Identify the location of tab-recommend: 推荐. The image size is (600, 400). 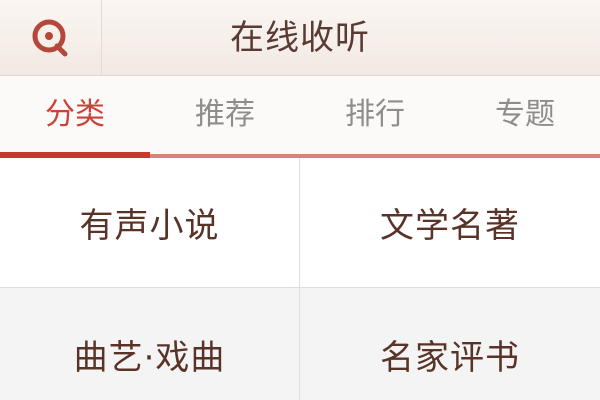
(225, 117).